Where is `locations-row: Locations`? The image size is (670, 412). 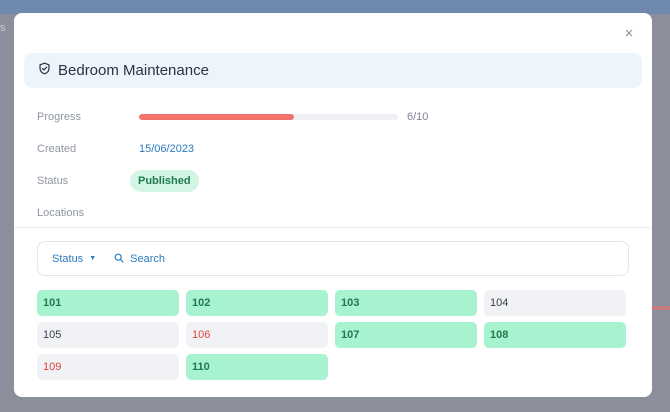
locations-row: Locations is located at coordinates (88, 213).